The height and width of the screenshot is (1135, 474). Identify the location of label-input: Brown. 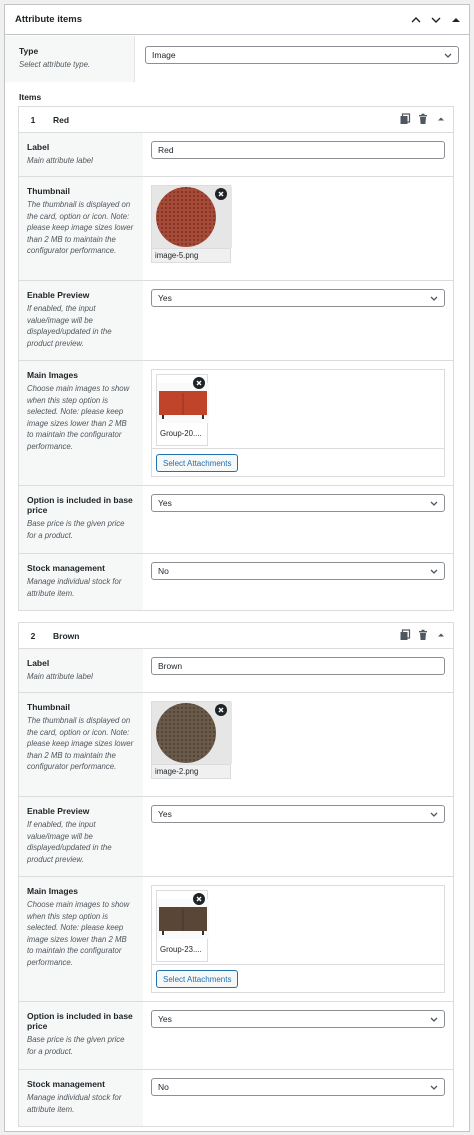
(298, 666).